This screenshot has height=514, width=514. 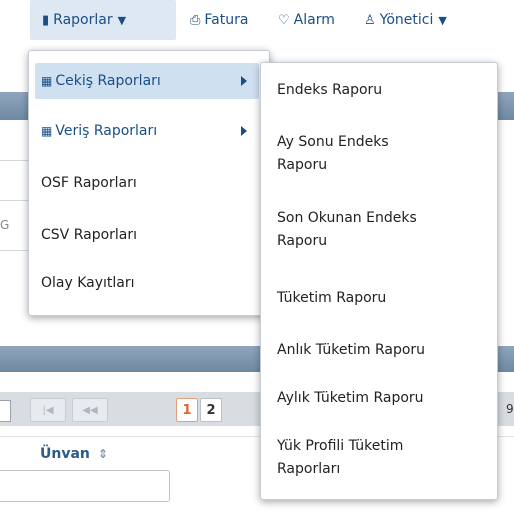 I want to click on sort-icon: ⇕, so click(x=103, y=454).